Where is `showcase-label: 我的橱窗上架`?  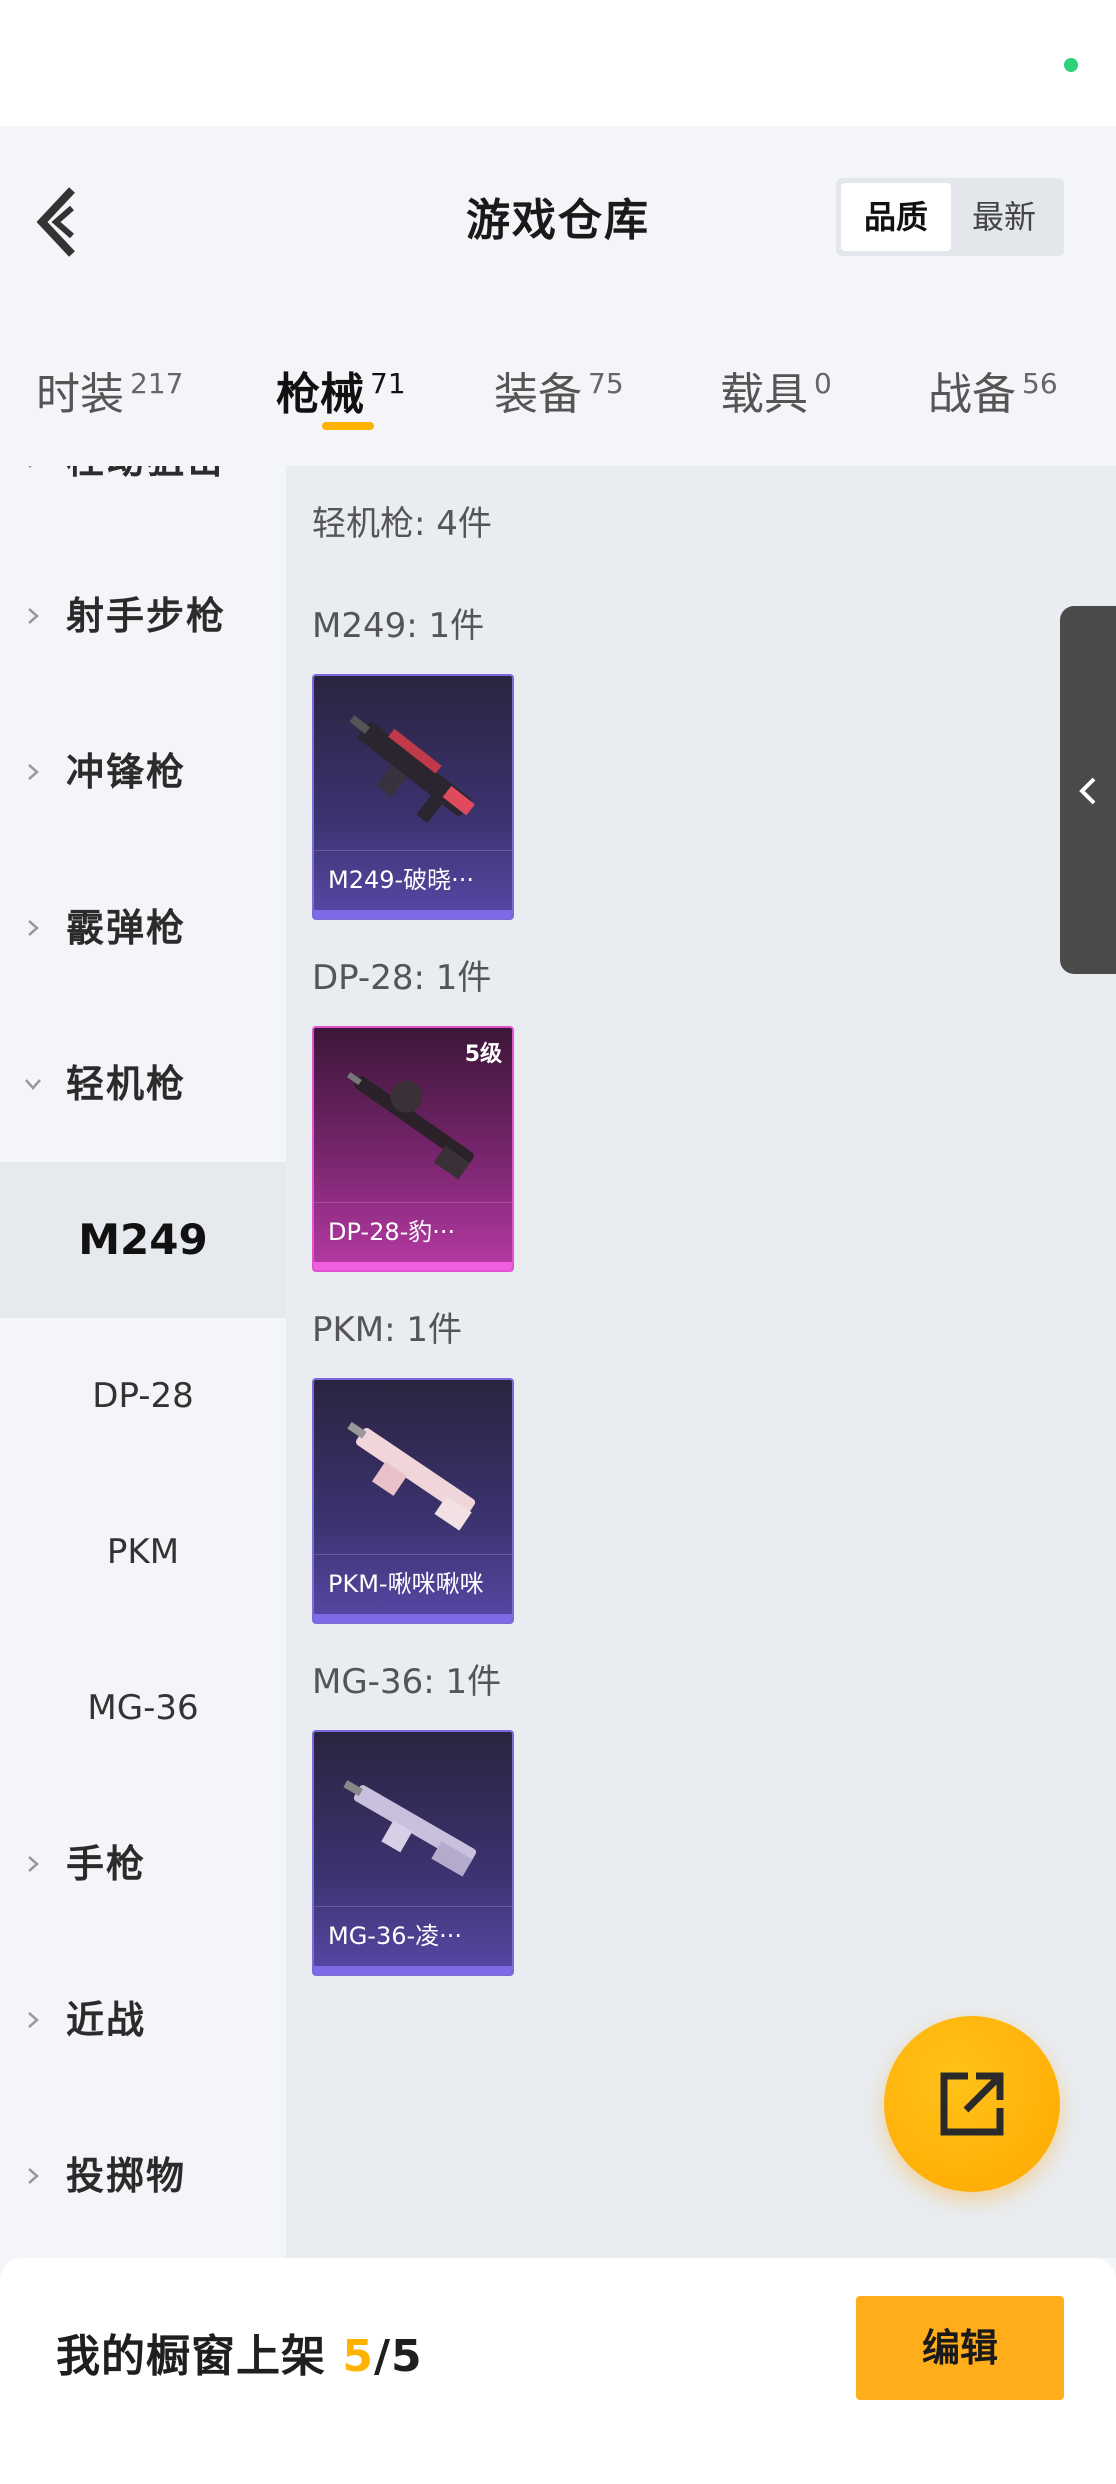
showcase-label: 我的橱窗上架 is located at coordinates (199, 2356).